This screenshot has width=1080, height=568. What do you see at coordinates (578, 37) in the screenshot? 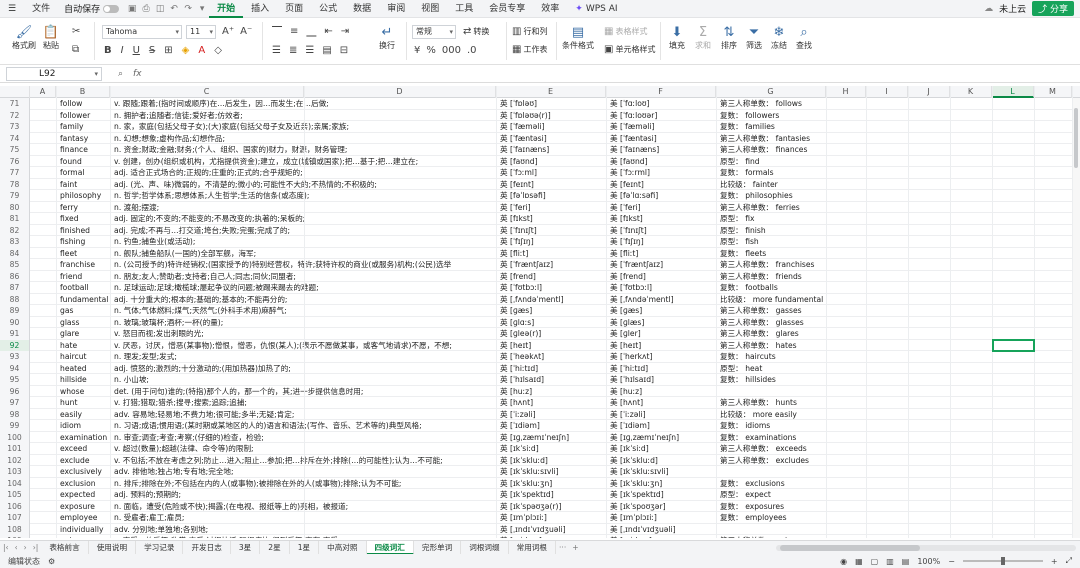
I see `cond-format-button: ▤ 条件格式` at bounding box center [578, 37].